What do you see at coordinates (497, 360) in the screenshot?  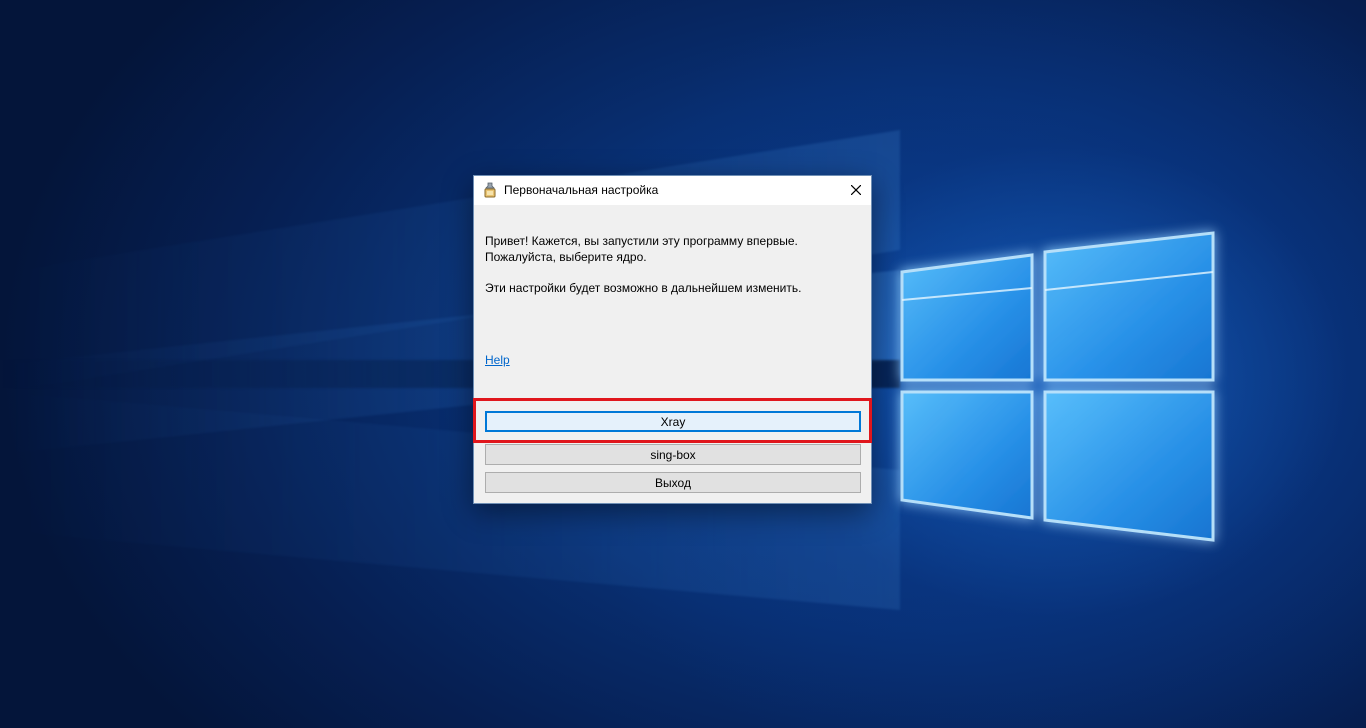 I see `help-link: Help` at bounding box center [497, 360].